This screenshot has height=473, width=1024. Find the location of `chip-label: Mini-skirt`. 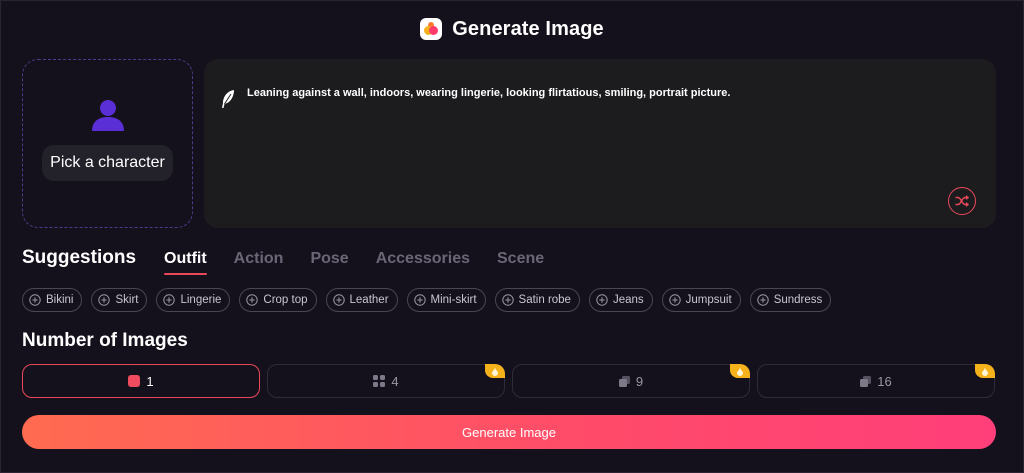

chip-label: Mini-skirt is located at coordinates (453, 300).